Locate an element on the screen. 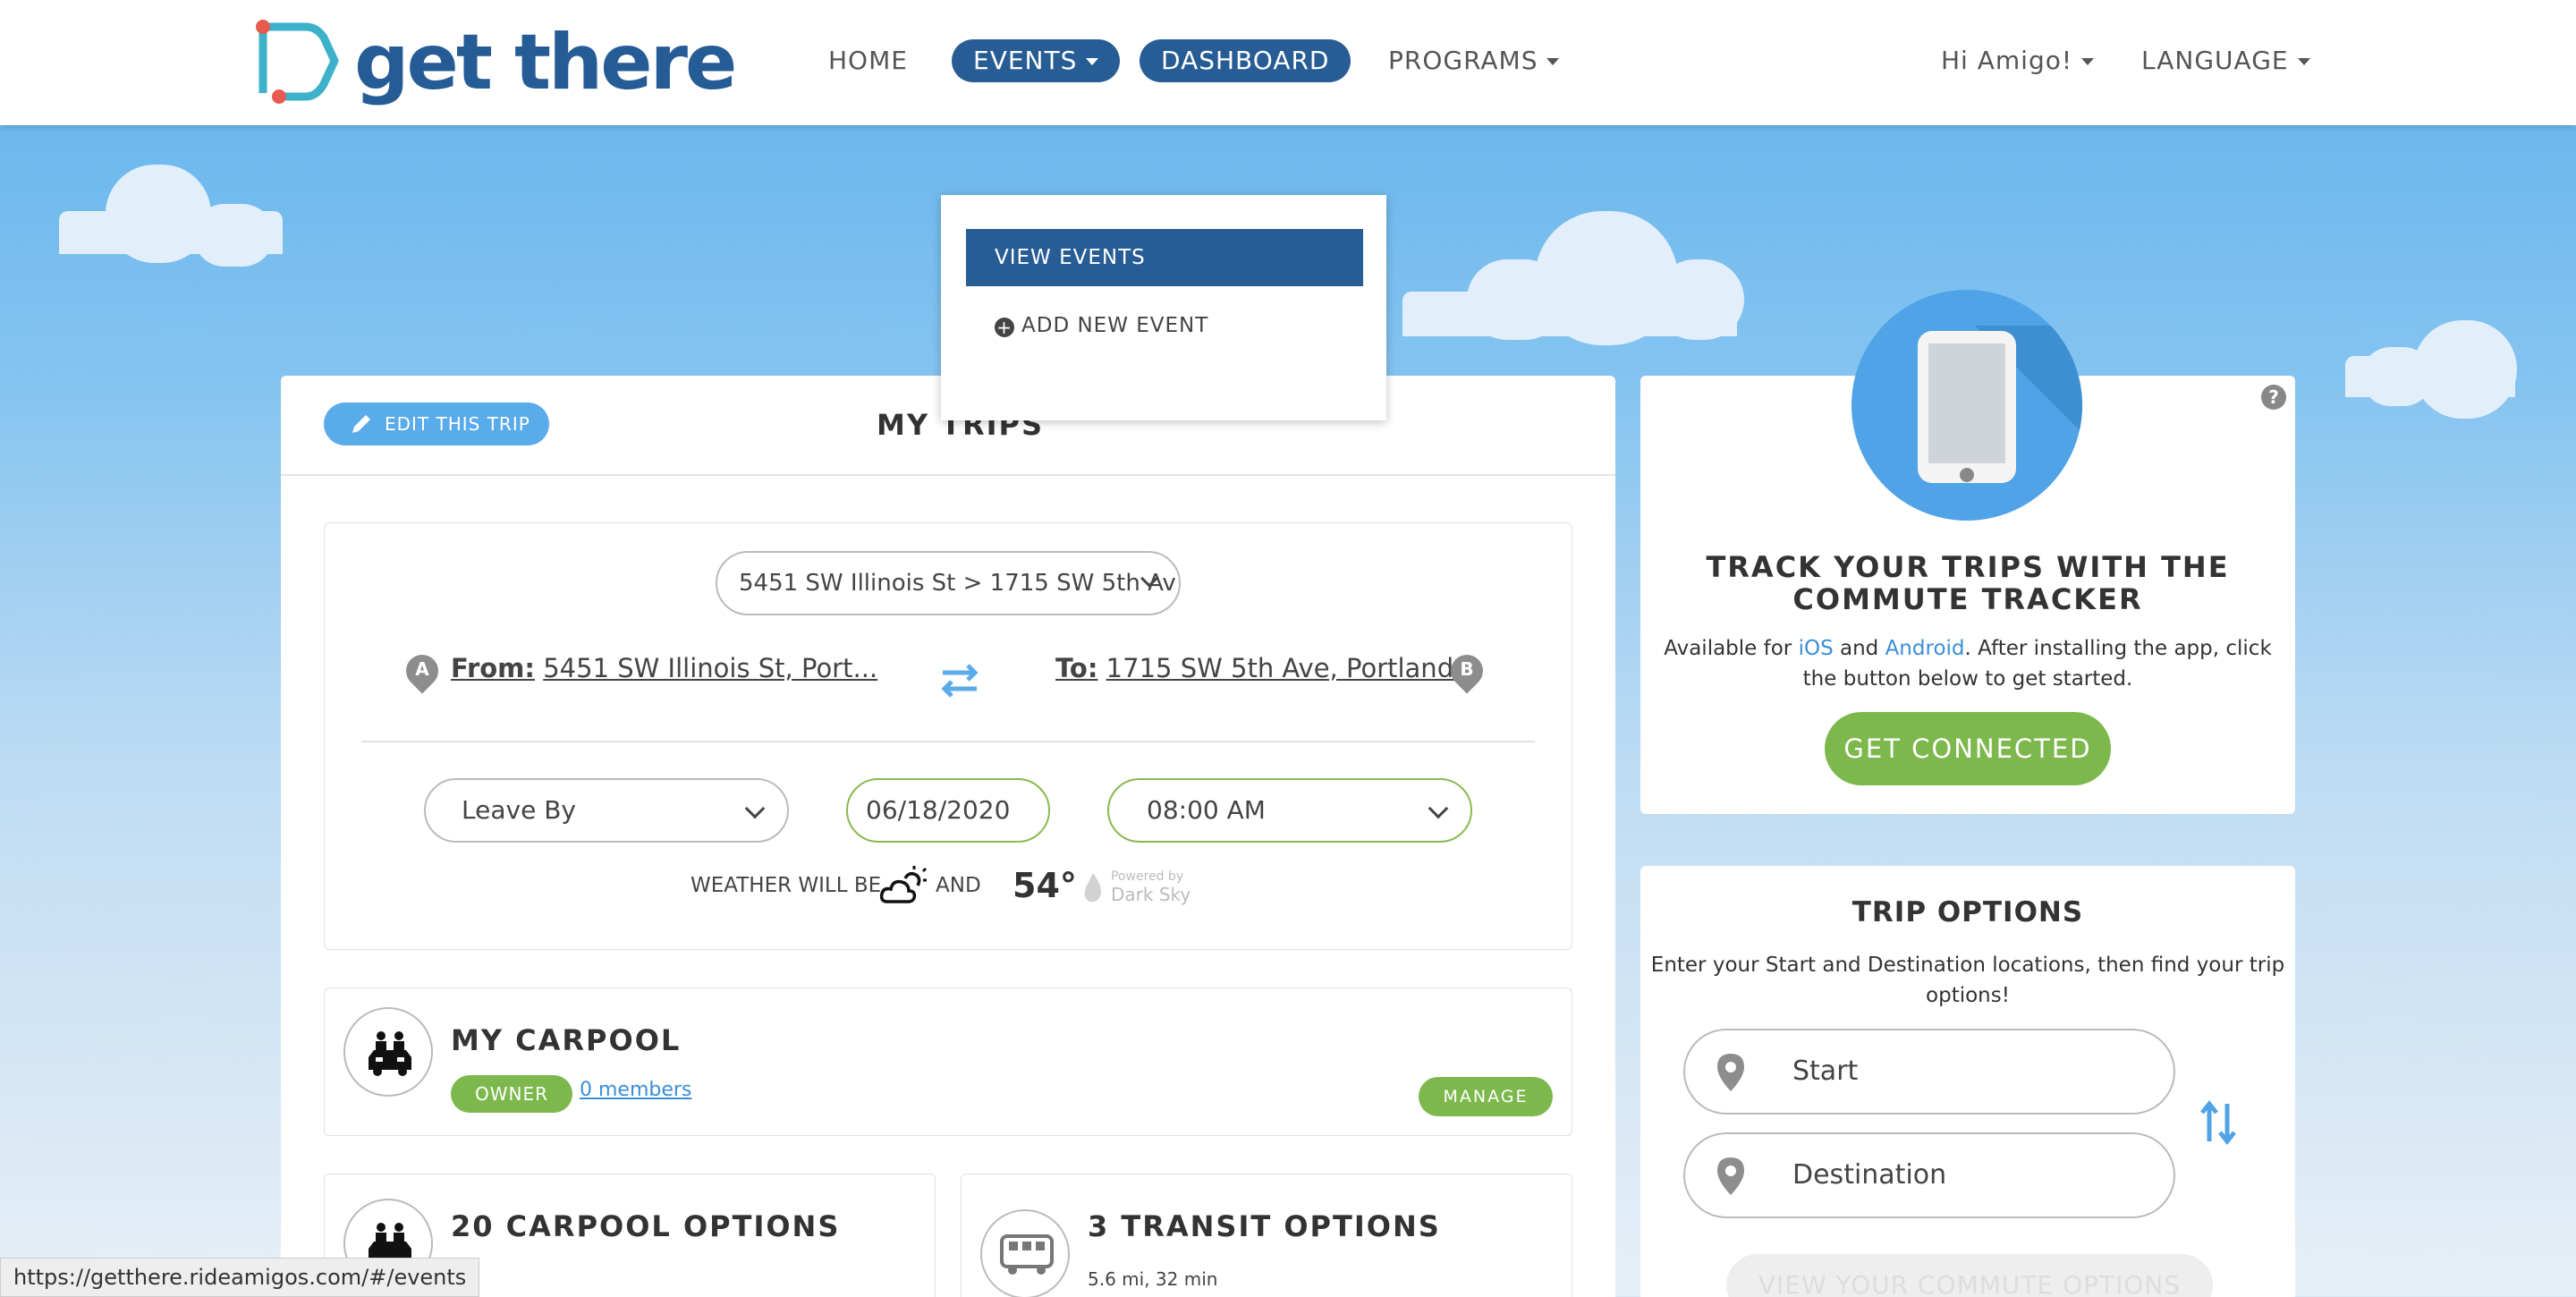 The width and height of the screenshot is (2576, 1297). bus-icon is located at coordinates (1025, 1253).